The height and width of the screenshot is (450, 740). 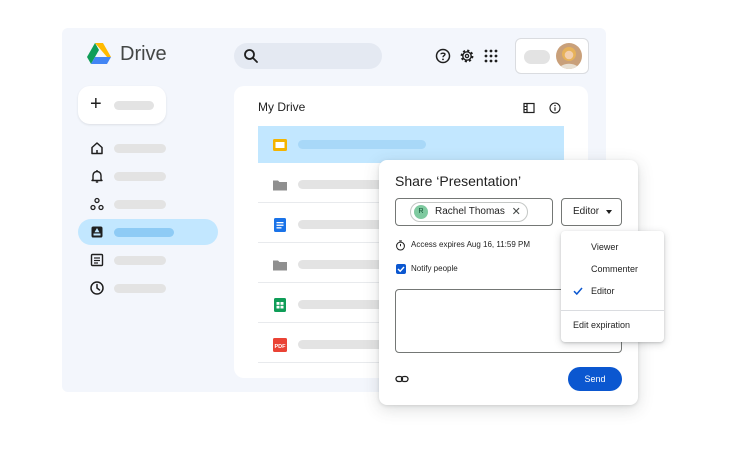 I want to click on nav-item-activity, so click(x=148, y=176).